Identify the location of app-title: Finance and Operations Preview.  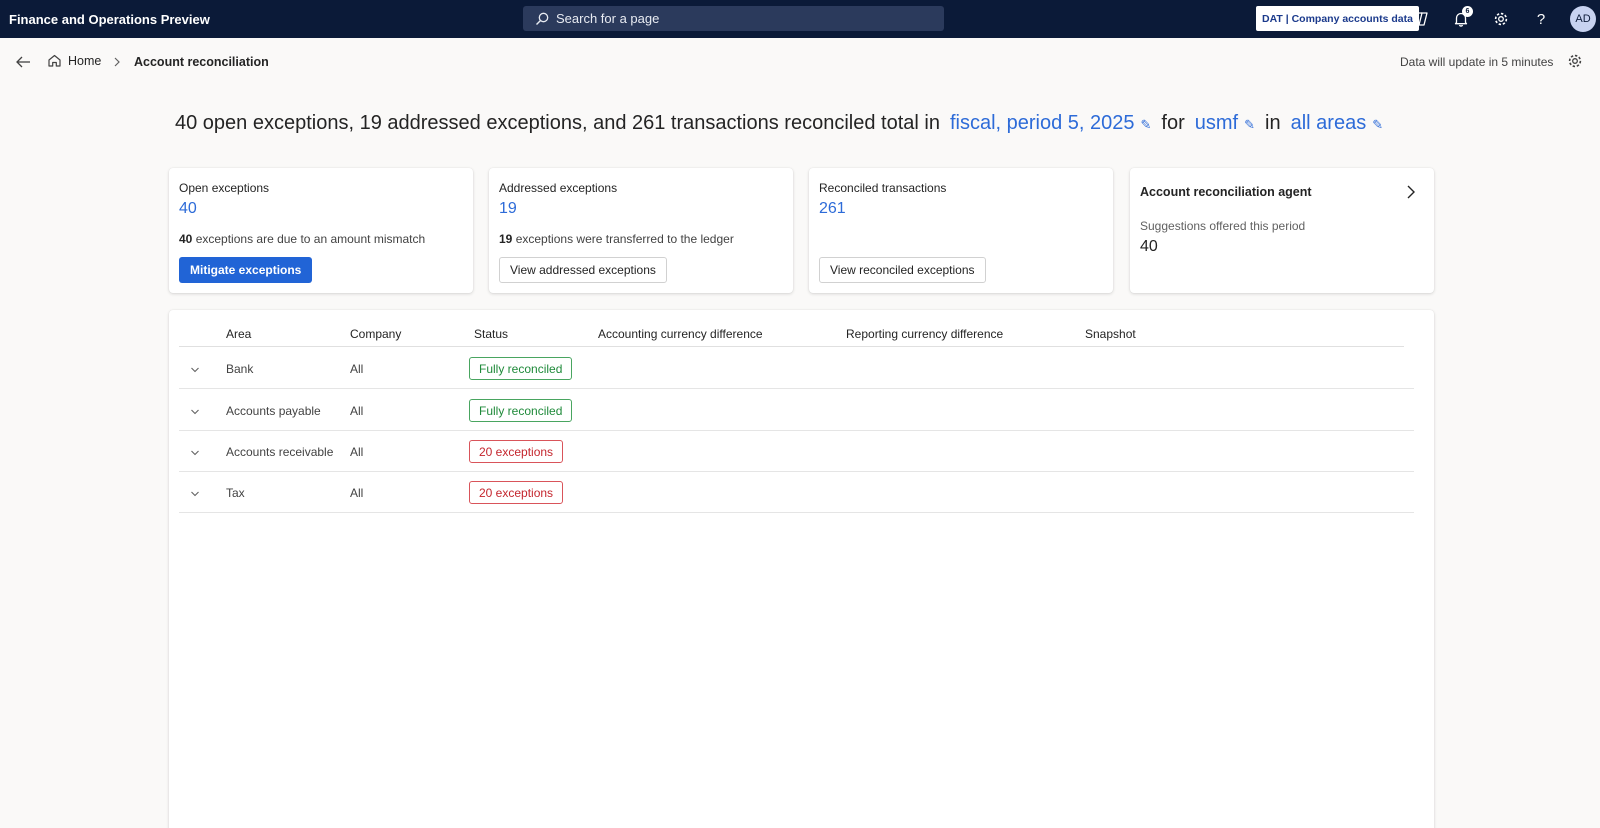
(109, 19).